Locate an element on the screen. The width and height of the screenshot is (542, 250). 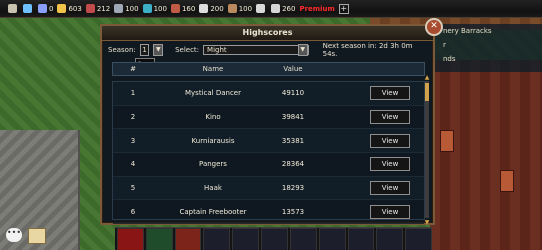
resource-value: 0 is located at coordinates (51, 8).